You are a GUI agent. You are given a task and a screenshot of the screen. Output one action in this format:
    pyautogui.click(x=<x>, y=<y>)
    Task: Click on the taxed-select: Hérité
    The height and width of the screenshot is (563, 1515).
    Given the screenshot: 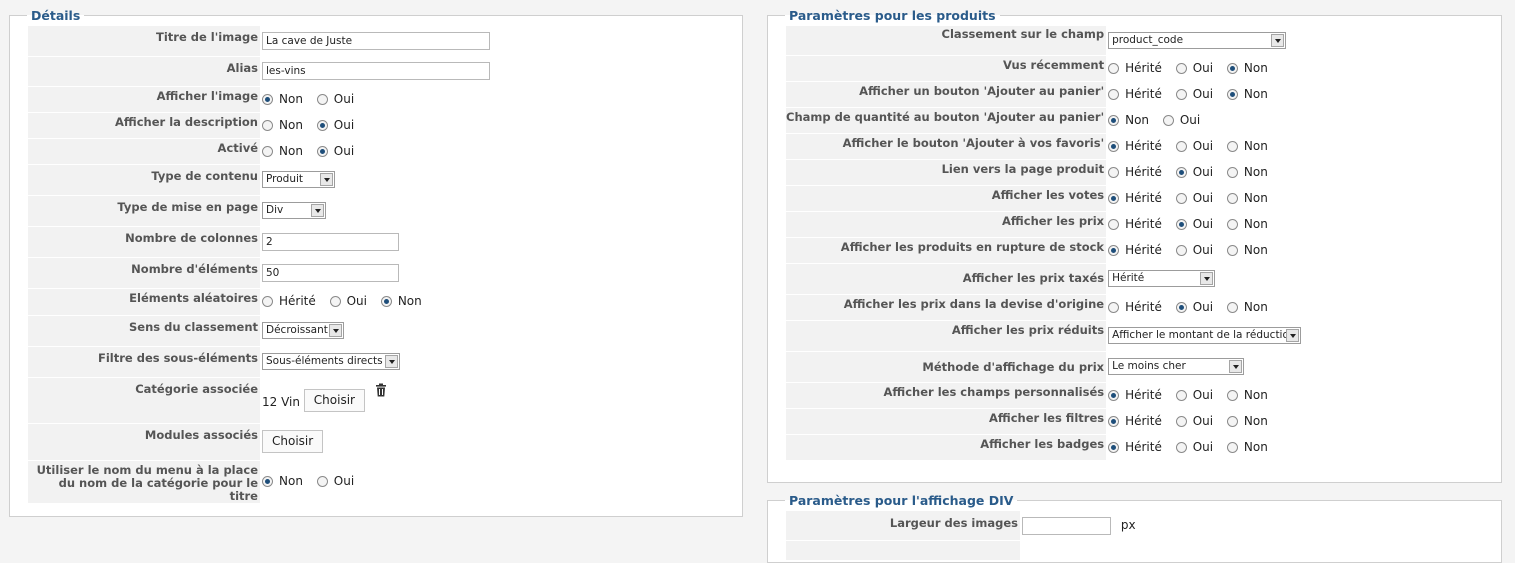 What is the action you would take?
    pyautogui.click(x=1162, y=278)
    